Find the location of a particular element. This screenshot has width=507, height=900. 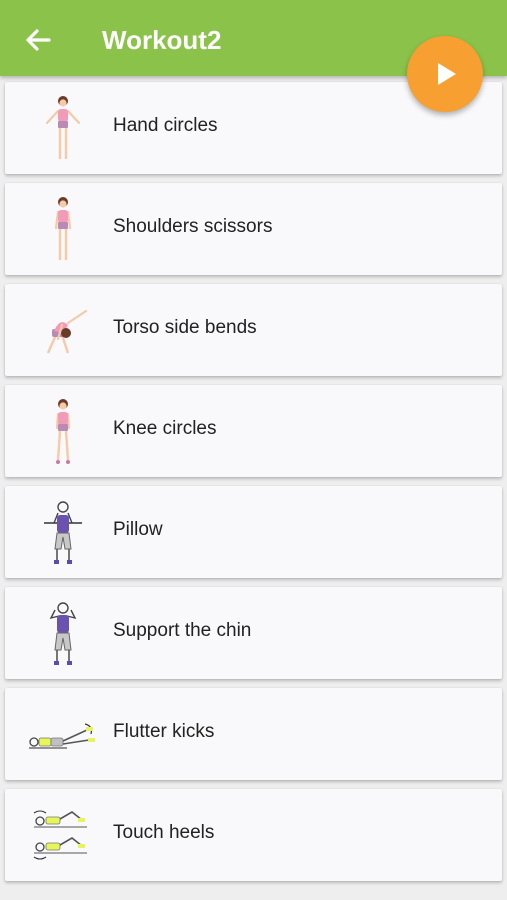

exercise-label: Pillow is located at coordinates (138, 529).